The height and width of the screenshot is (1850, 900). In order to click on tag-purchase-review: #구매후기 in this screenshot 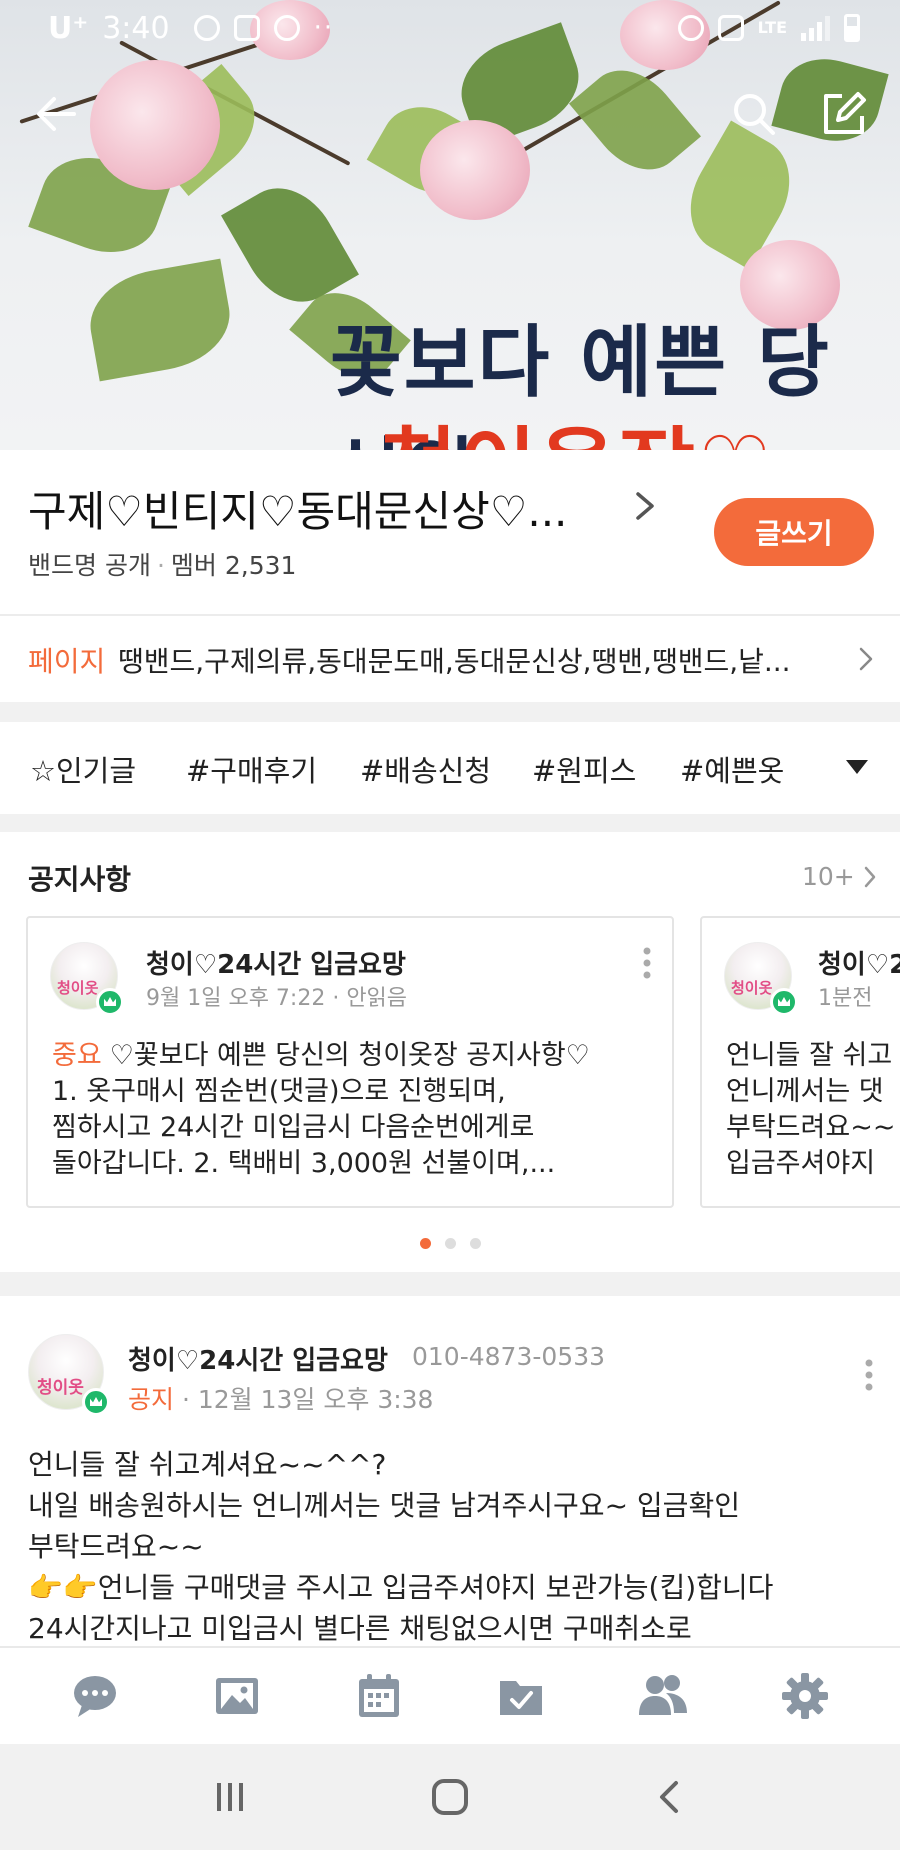, I will do `click(251, 769)`.